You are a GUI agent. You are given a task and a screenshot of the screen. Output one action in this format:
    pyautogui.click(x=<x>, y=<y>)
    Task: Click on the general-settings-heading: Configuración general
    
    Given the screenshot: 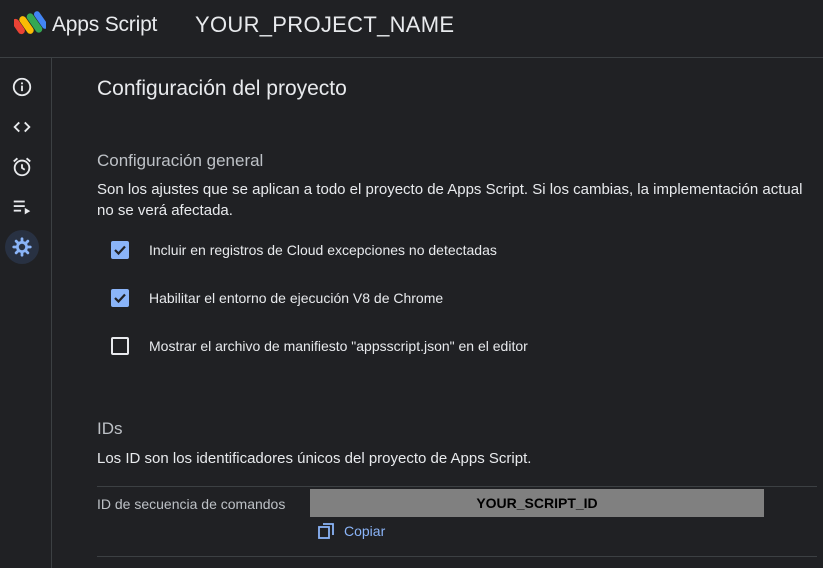 What is the action you would take?
    pyautogui.click(x=180, y=160)
    